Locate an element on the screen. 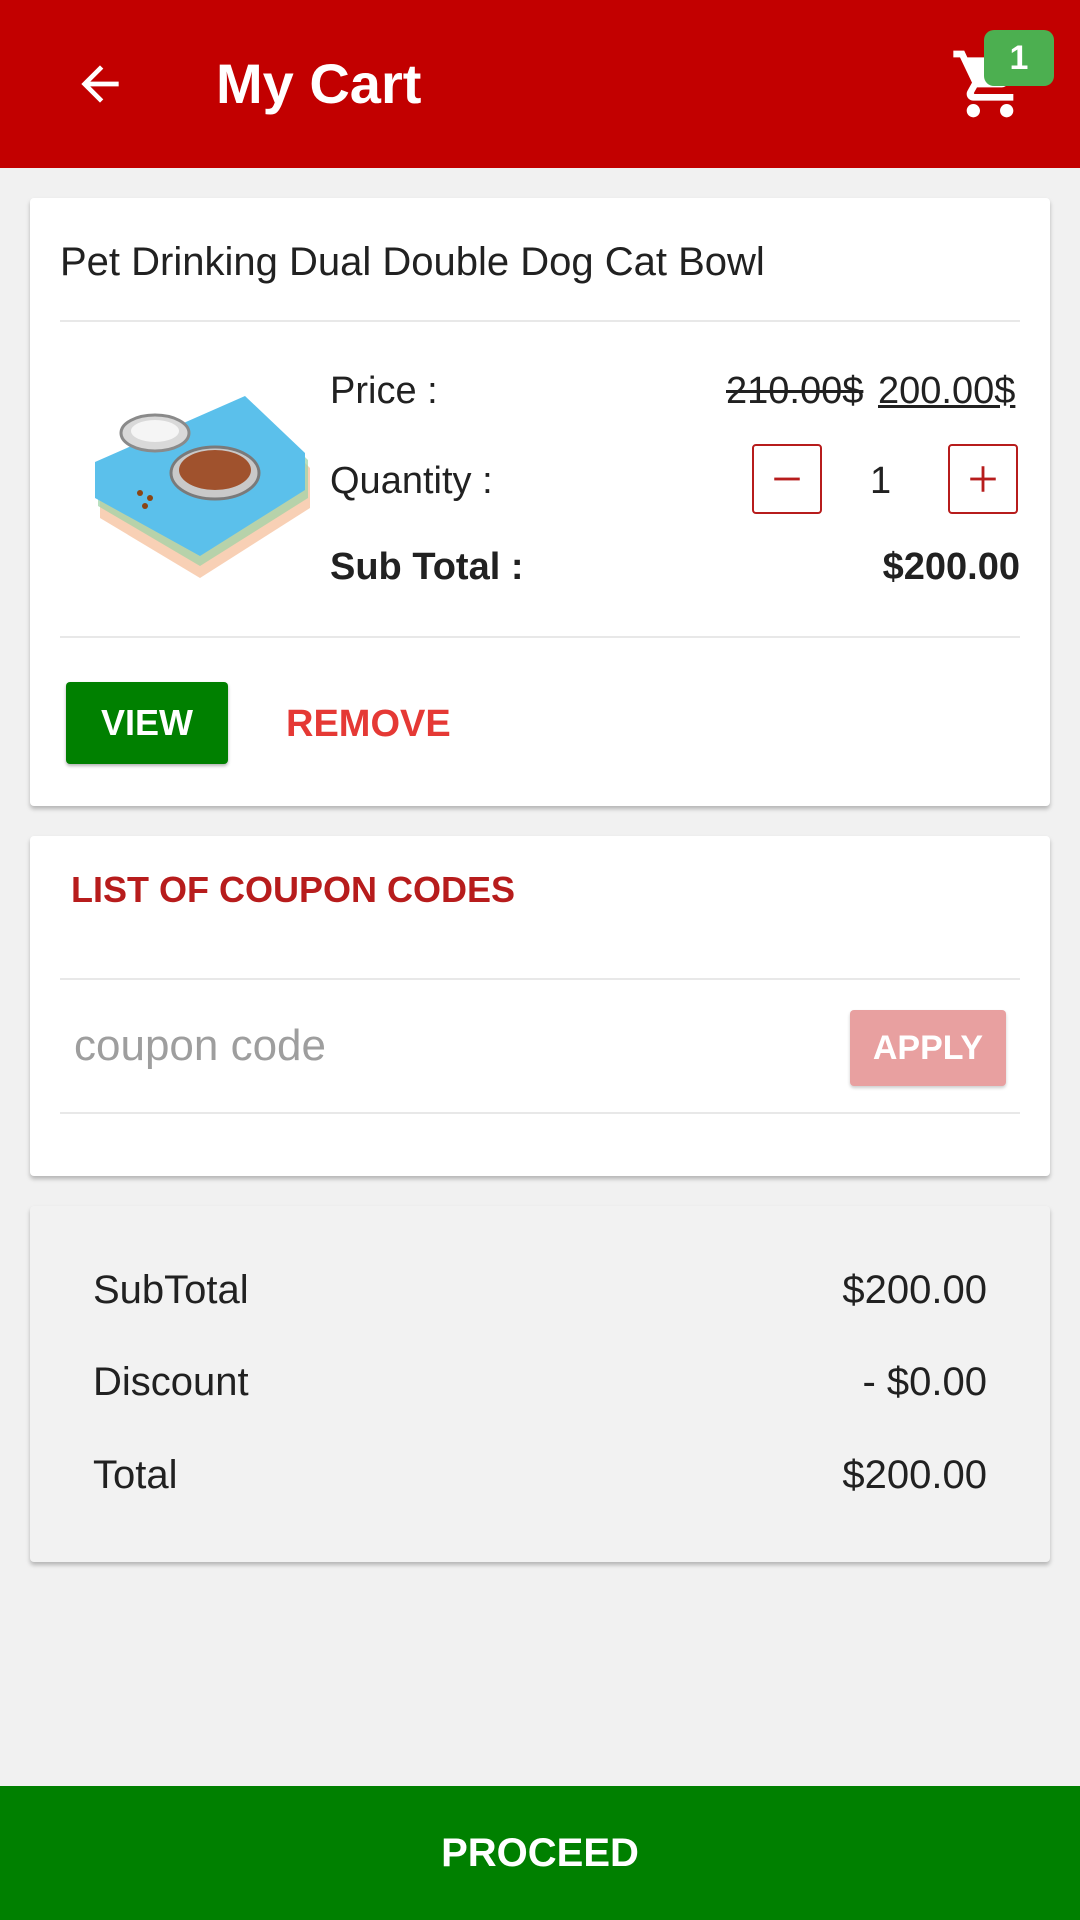 The image size is (1080, 1920). summary-total-value: $200.00 is located at coordinates (914, 1475).